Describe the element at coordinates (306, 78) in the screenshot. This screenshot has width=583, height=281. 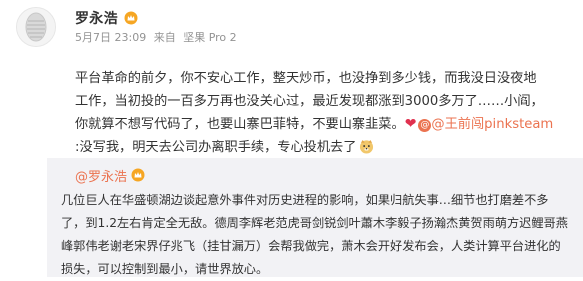
I see `post-text-line: 平台革命的前夕，你不安心工作，整天炒币，也没挣到多少钱，而我没日没夜地` at that location.